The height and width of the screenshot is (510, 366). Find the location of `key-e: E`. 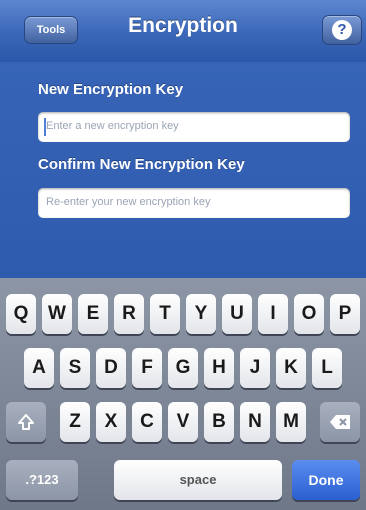

key-e: E is located at coordinates (93, 314).